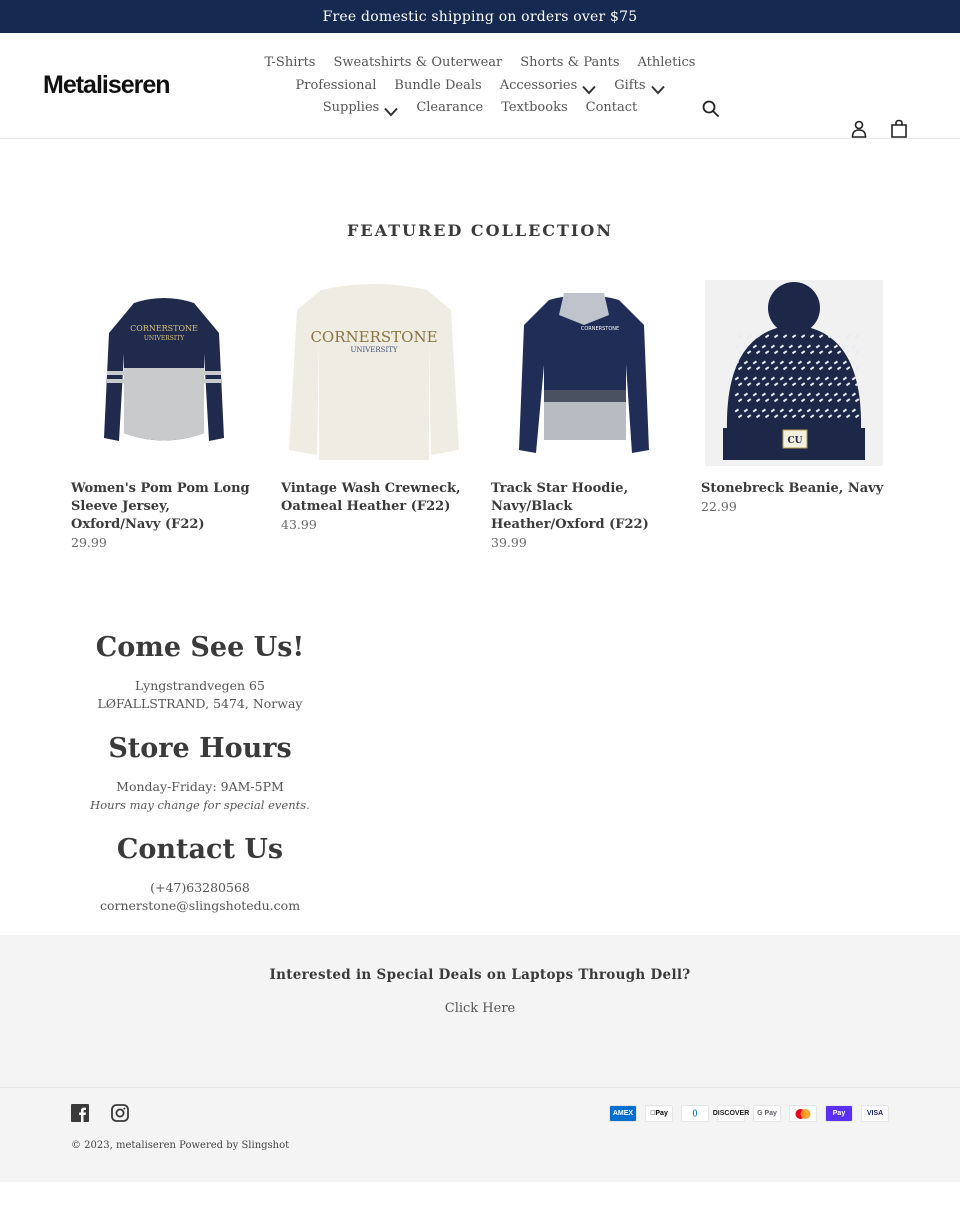 This screenshot has width=960, height=1208. I want to click on nav-item-bundle-deals: Bundle Deals, so click(437, 86).